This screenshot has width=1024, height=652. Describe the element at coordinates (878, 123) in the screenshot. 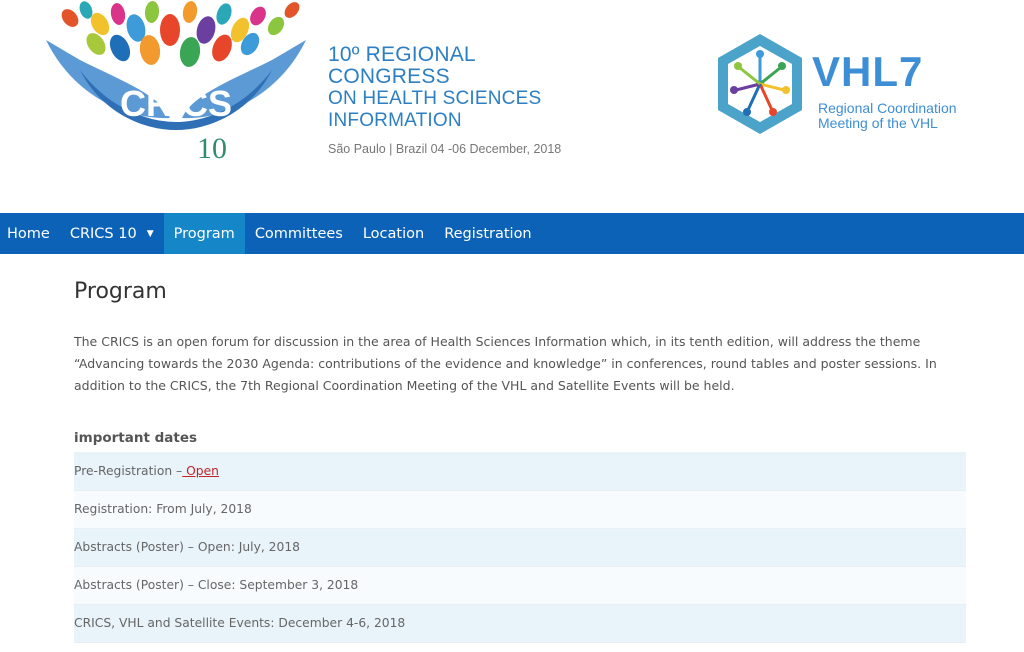

I see `vhl-subtitle-line2: Meeting of the VHL` at that location.